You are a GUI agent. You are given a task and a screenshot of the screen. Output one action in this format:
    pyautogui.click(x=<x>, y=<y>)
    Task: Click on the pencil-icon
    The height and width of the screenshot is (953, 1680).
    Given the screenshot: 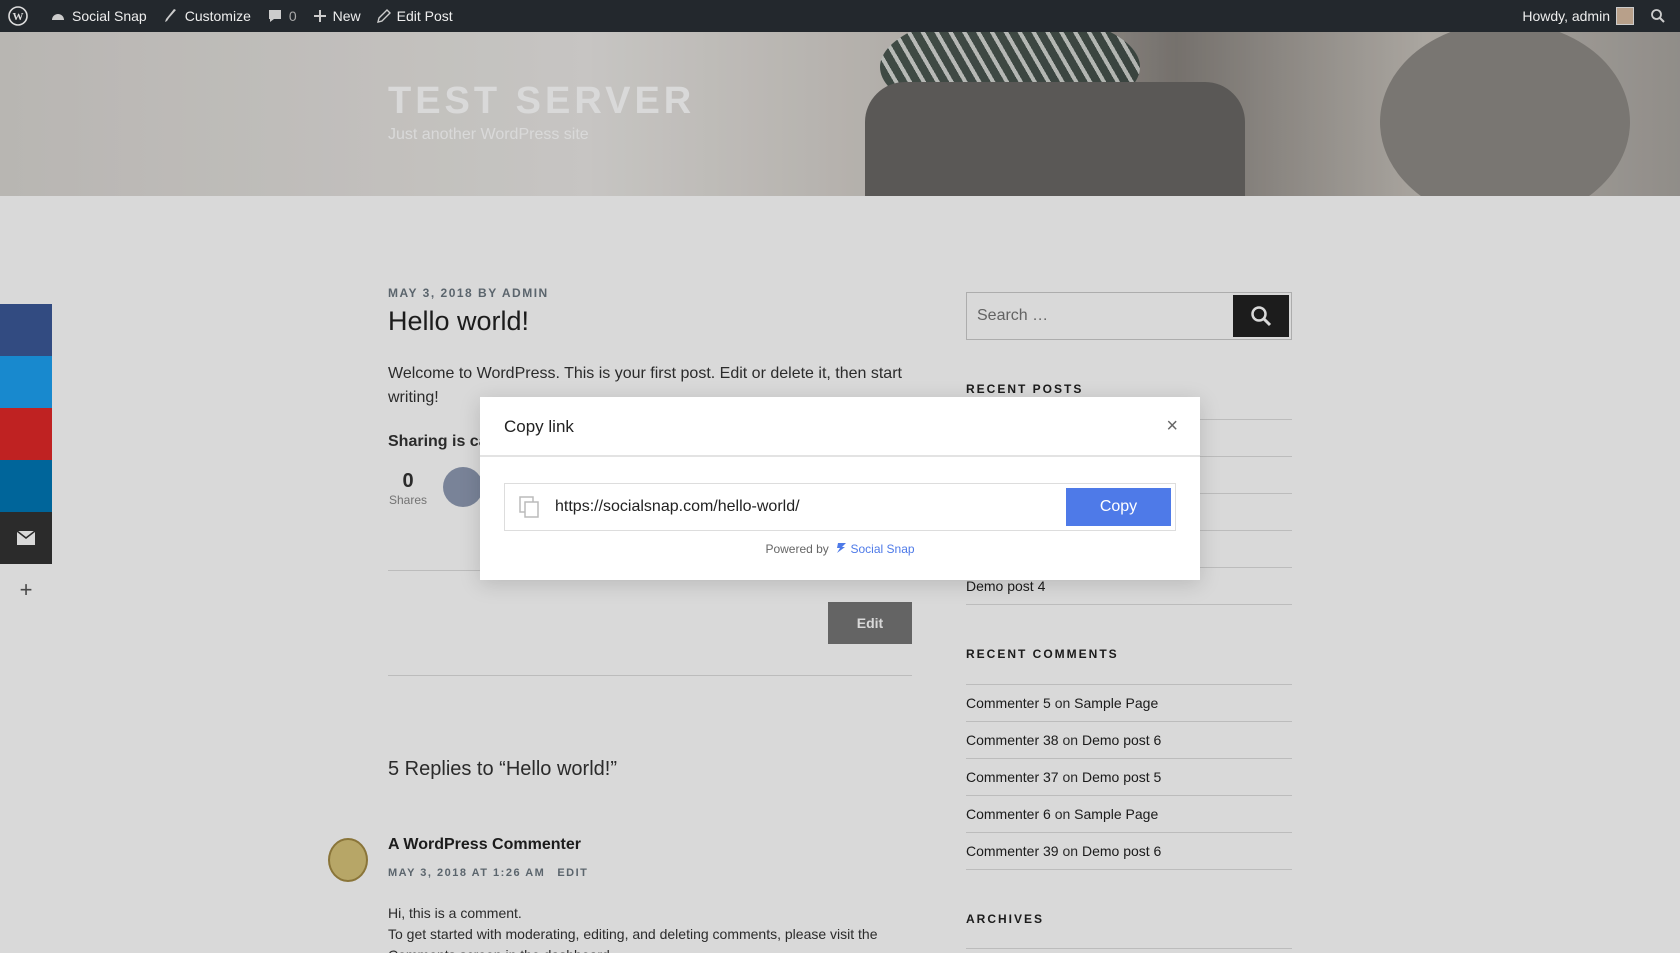 What is the action you would take?
    pyautogui.click(x=383, y=16)
    